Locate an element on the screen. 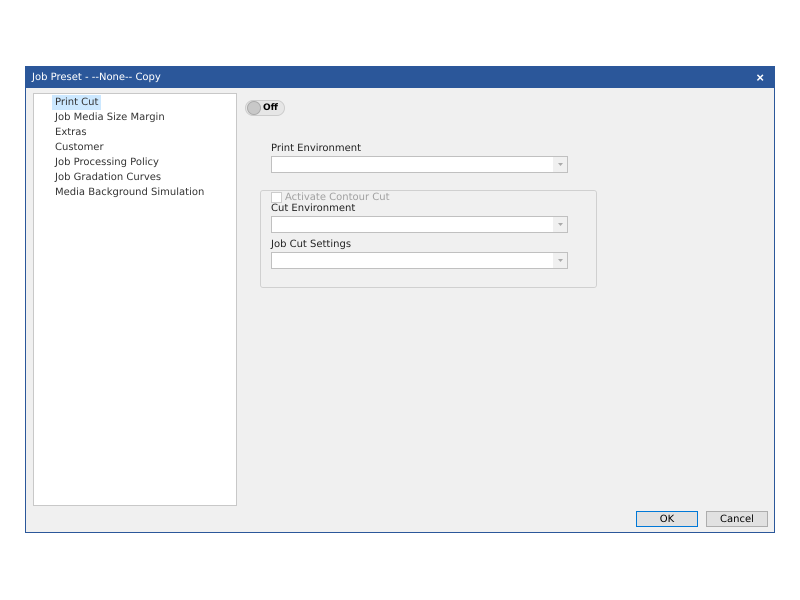 The height and width of the screenshot is (600, 800). dialog-button: OK is located at coordinates (667, 519).